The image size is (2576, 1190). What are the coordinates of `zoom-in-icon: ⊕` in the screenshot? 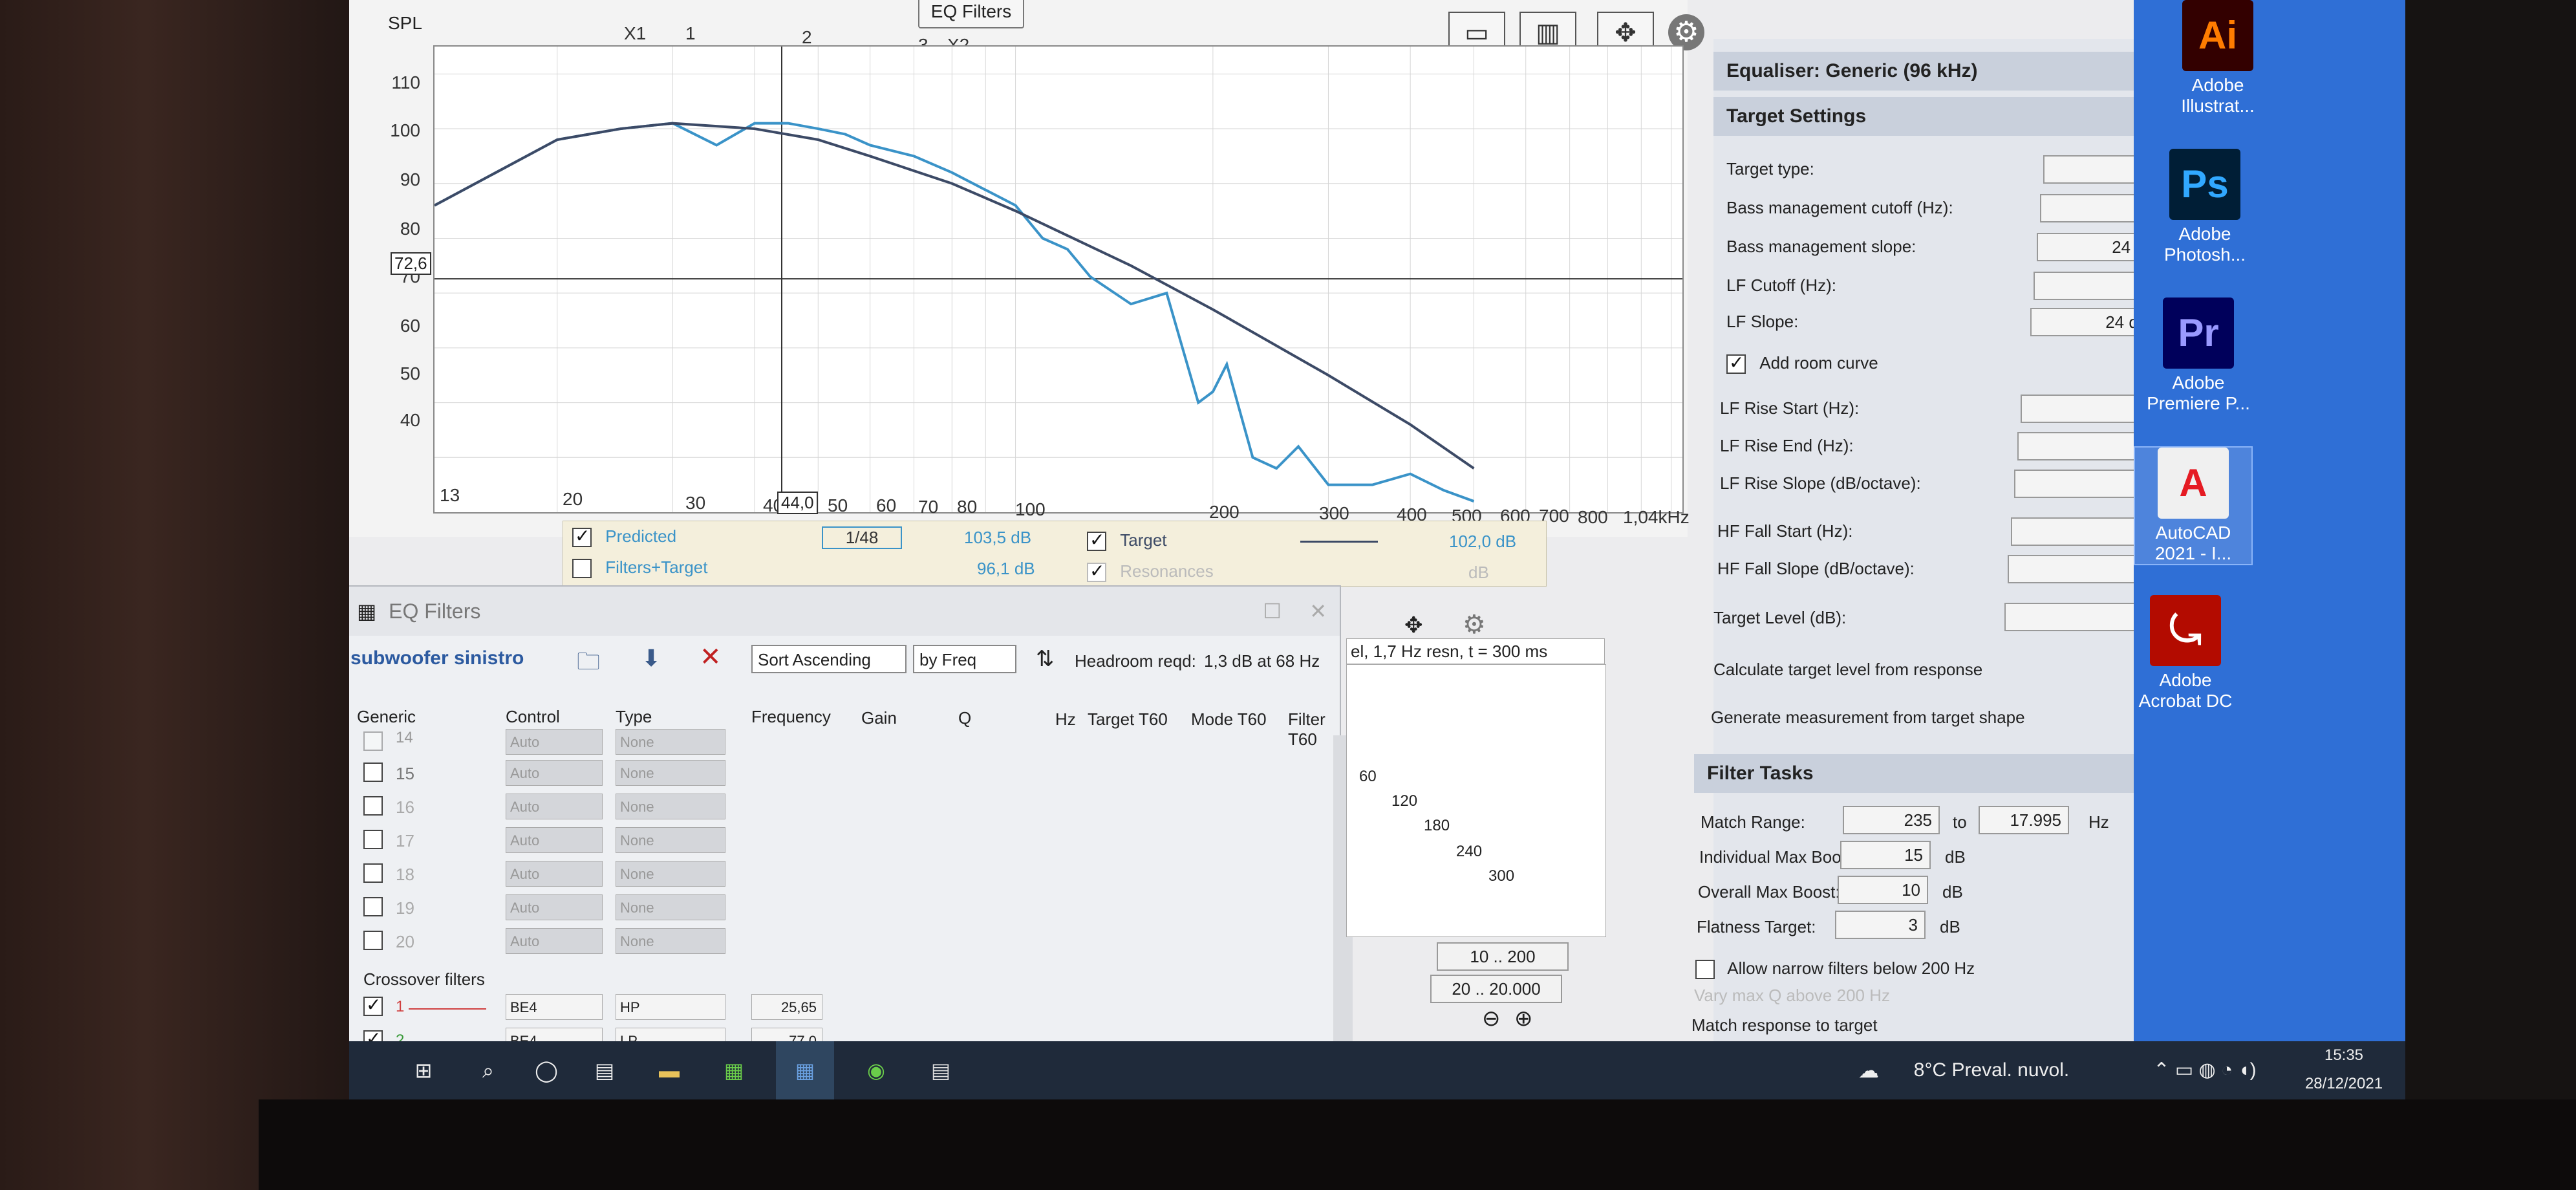 It's located at (1523, 1019).